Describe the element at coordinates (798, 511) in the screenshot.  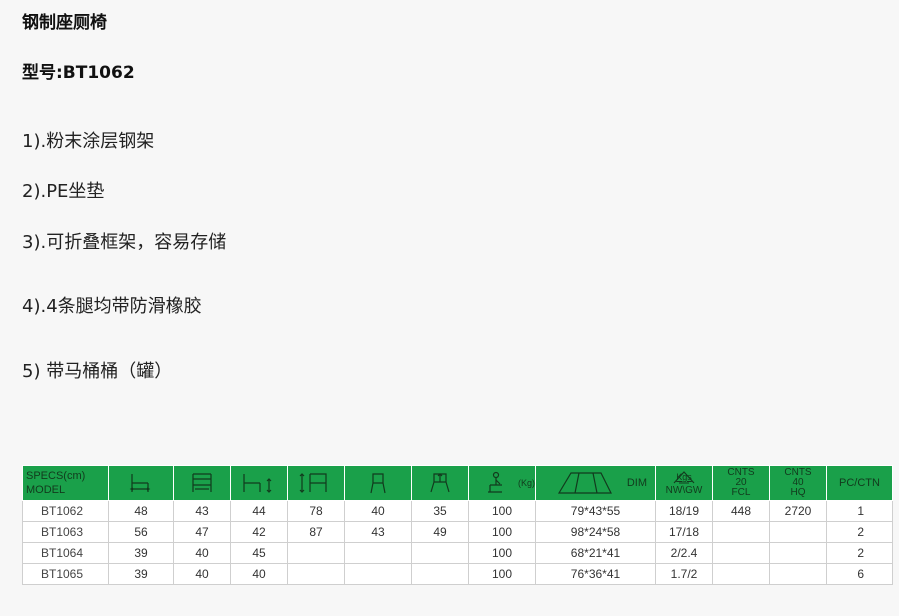
I see `table-cell: 2720` at that location.